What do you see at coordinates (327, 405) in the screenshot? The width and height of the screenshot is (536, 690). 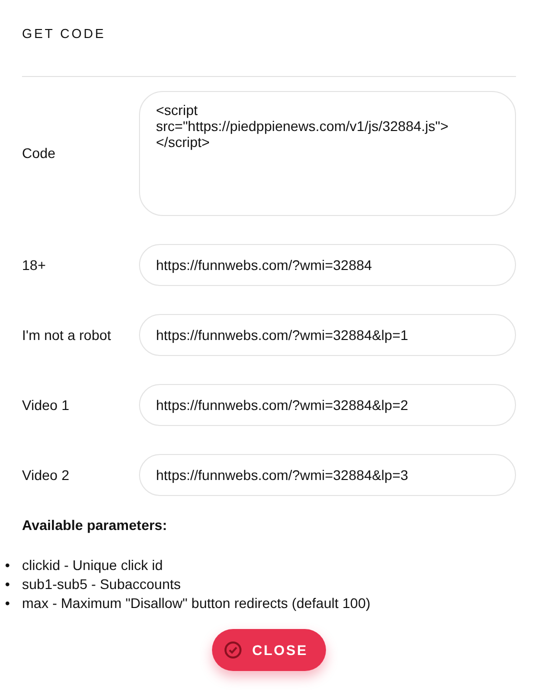 I see `url-field: https://funnwebs.com/?wmi=32884&lp=2` at bounding box center [327, 405].